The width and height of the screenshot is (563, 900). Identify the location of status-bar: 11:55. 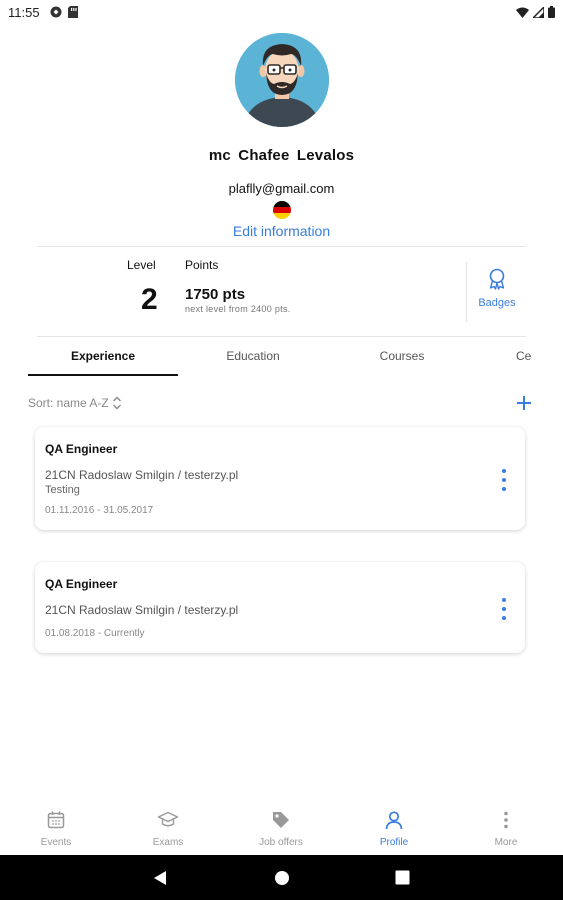
(281, 13).